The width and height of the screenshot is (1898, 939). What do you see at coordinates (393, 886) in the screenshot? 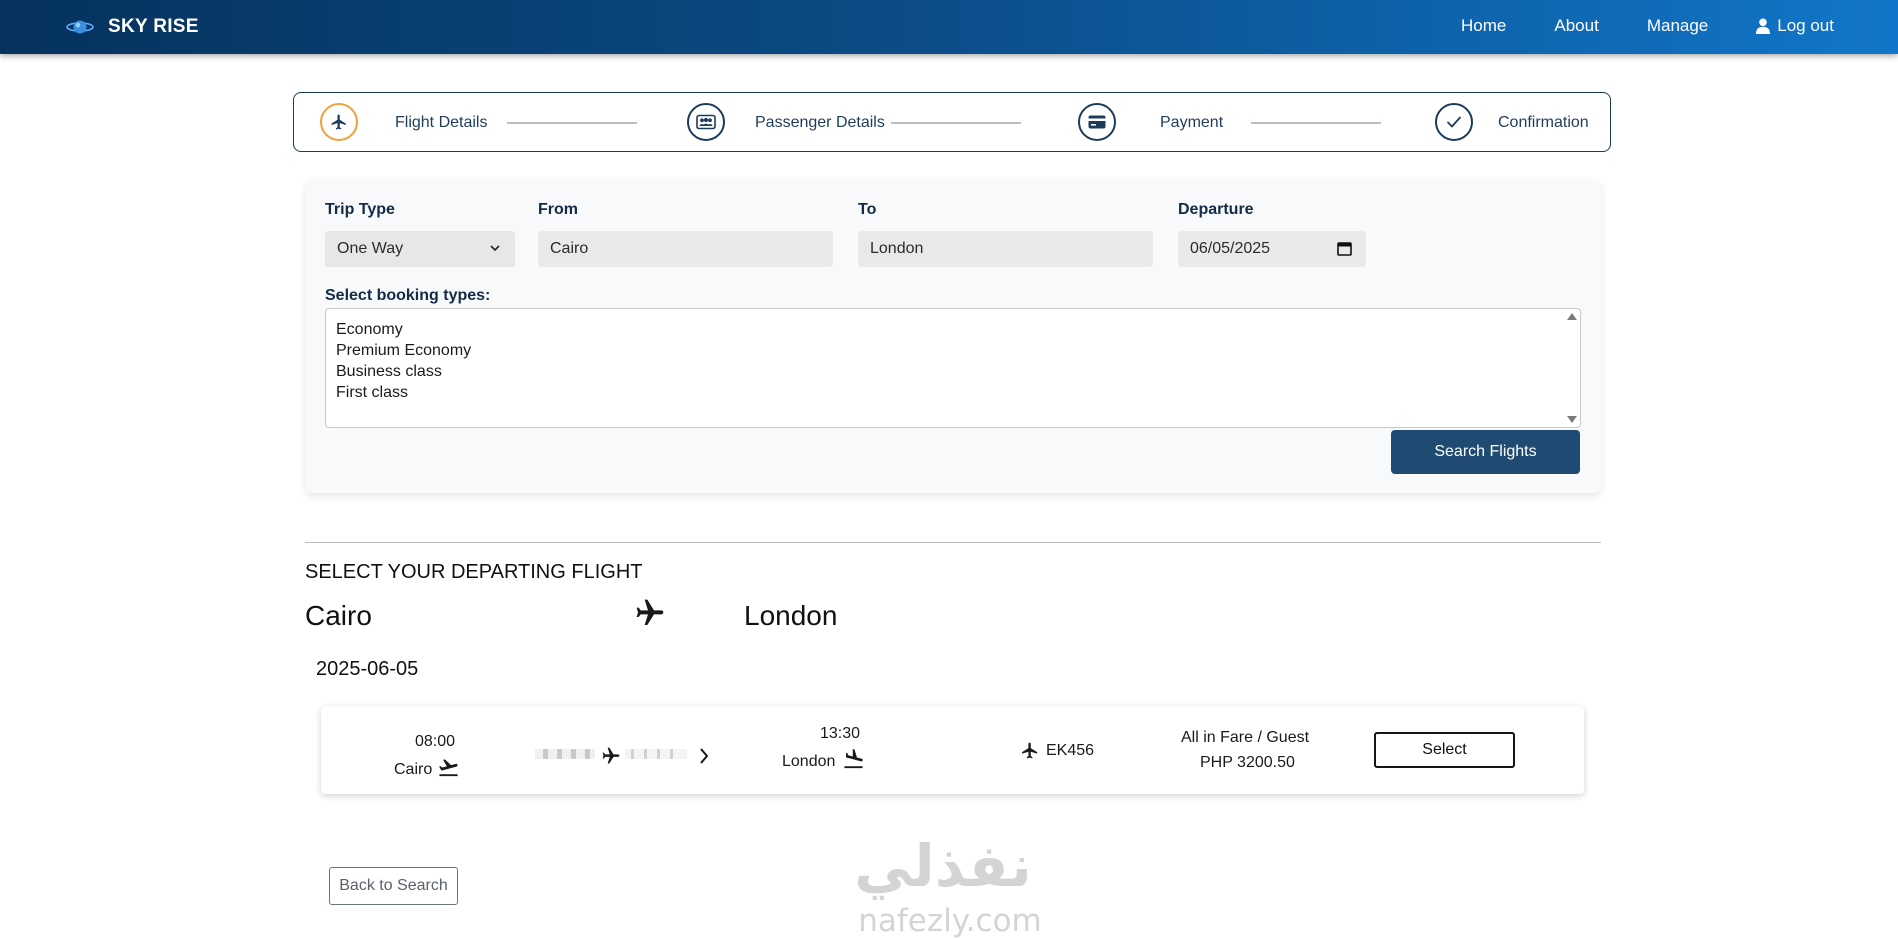
I see `back-to-search-button: Back to Search` at bounding box center [393, 886].